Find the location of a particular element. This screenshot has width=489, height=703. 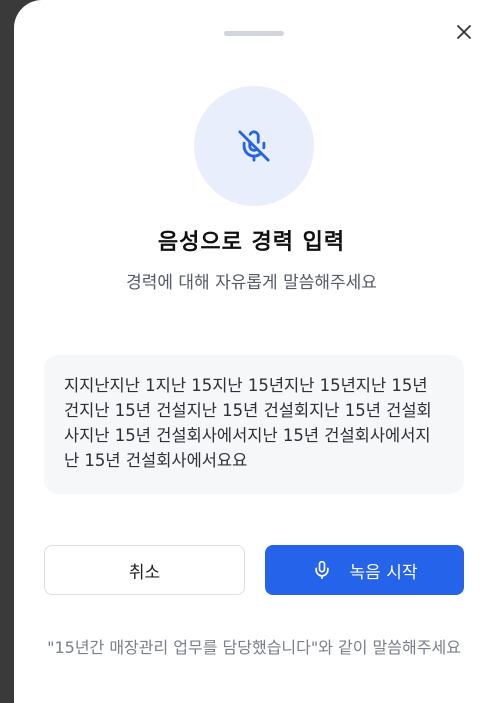

mic-status-indicator is located at coordinates (254, 146).